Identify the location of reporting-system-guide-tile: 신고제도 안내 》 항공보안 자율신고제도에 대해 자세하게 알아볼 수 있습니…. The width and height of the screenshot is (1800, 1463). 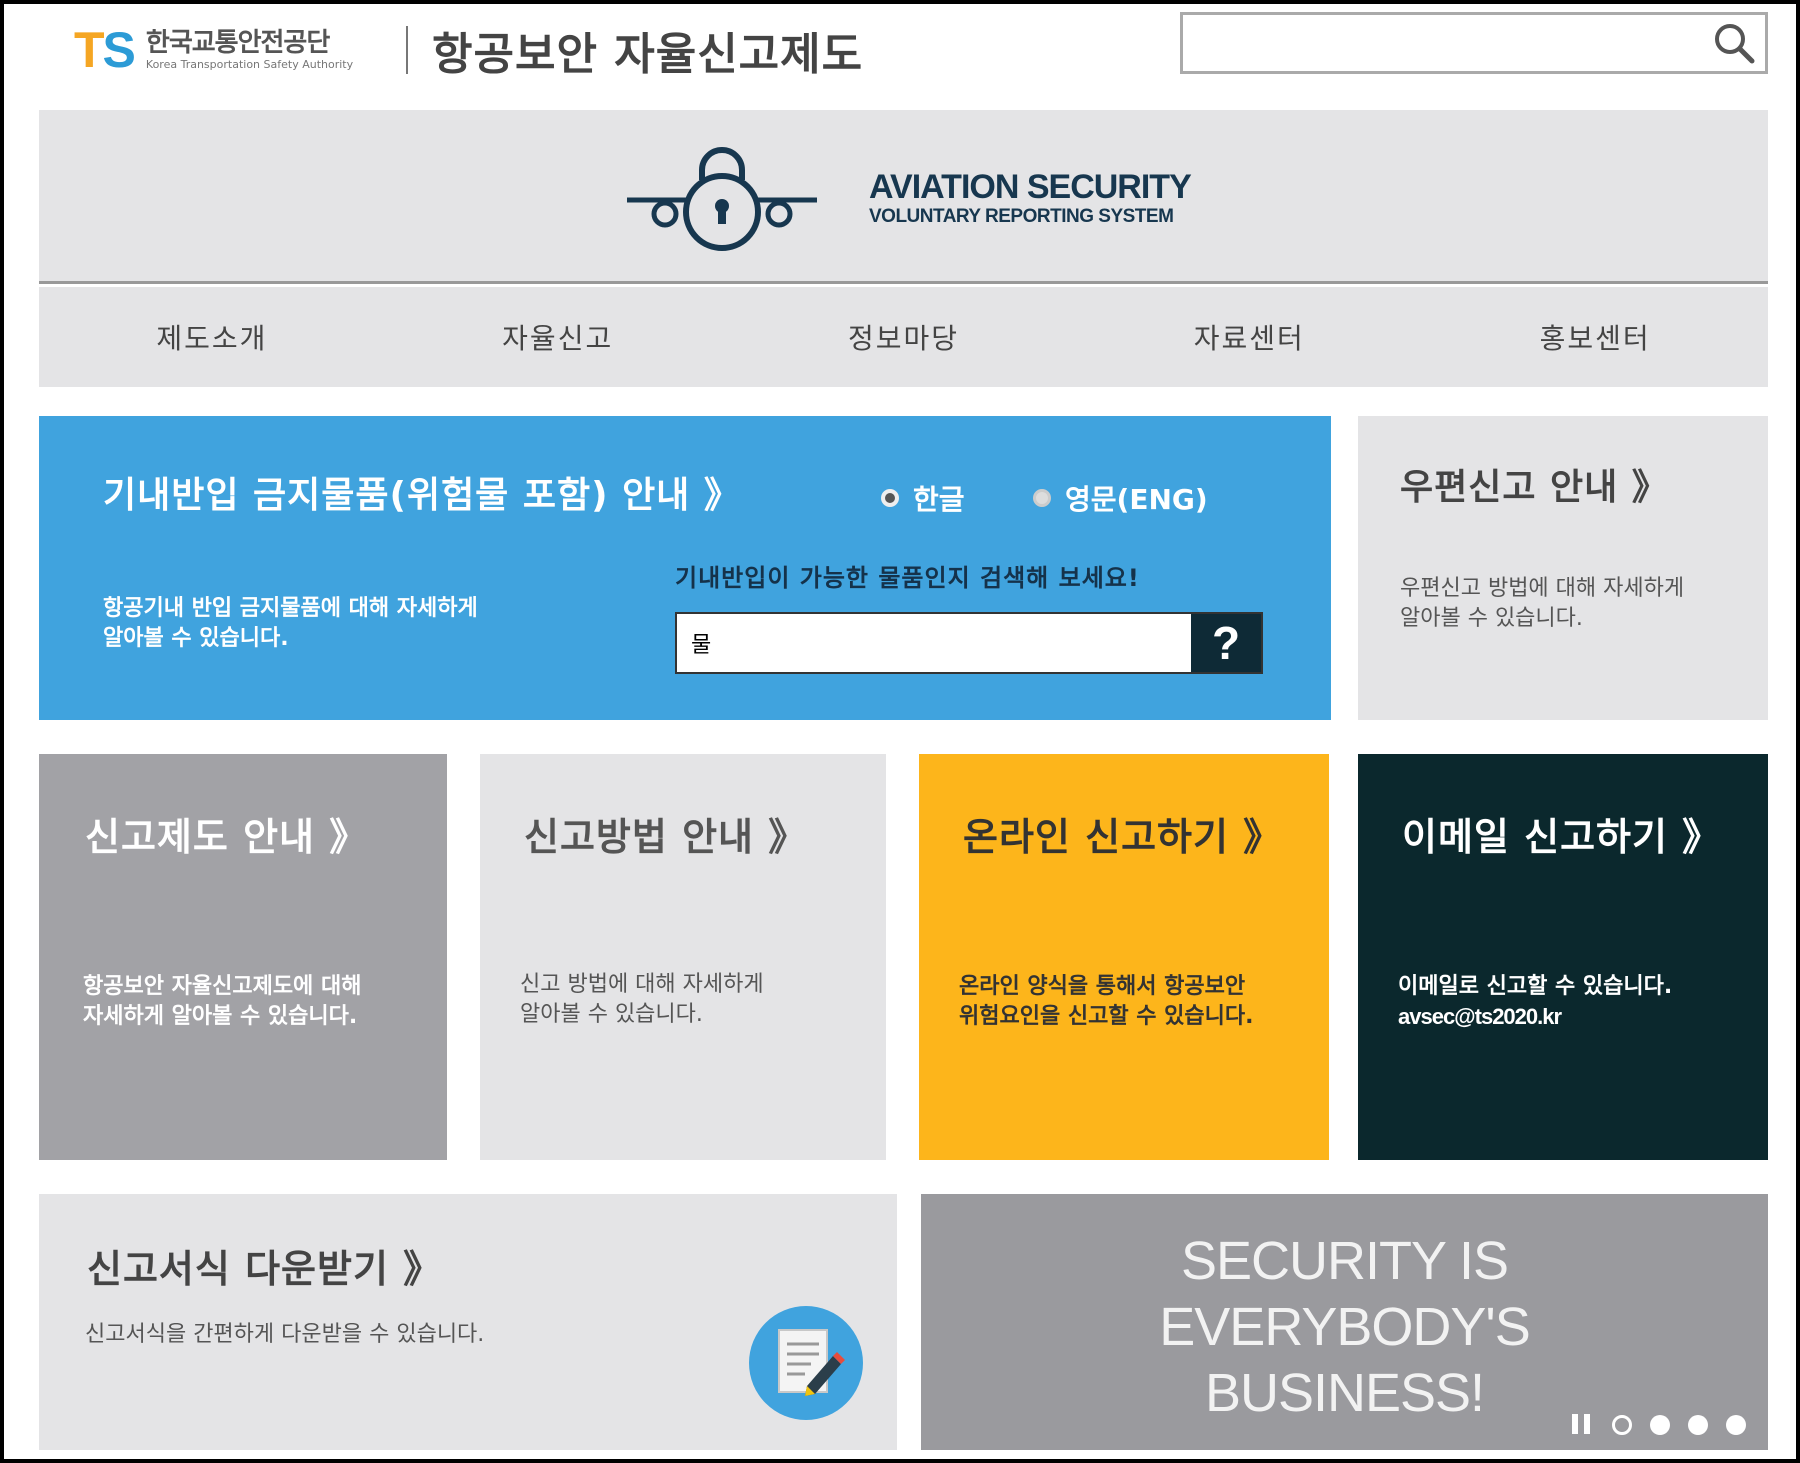
(243, 957).